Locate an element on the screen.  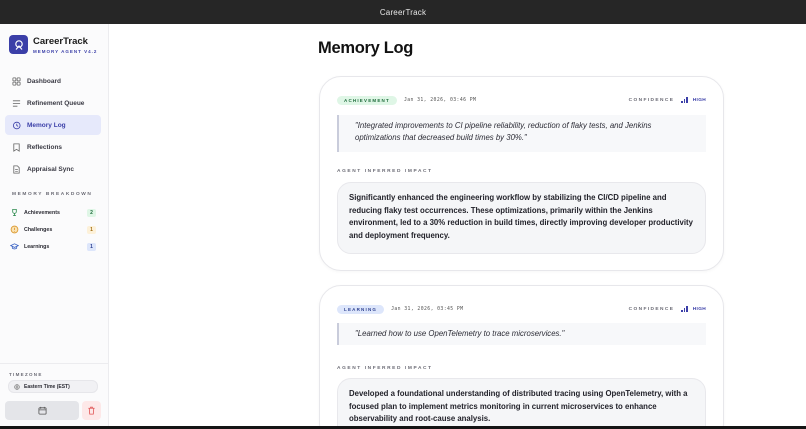
memory-breakdown: Achievements 2 Challenges 1 Learnings 1 is located at coordinates (53, 229).